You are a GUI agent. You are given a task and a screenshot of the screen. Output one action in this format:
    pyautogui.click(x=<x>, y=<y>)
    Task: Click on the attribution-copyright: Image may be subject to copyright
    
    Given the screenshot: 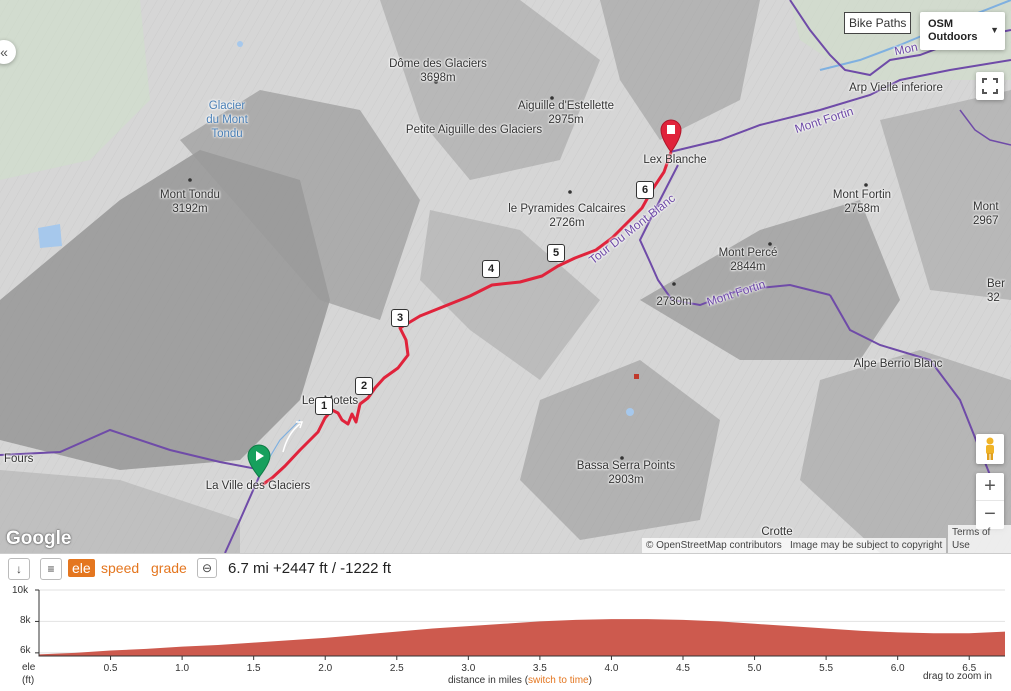 What is the action you would take?
    pyautogui.click(x=866, y=545)
    